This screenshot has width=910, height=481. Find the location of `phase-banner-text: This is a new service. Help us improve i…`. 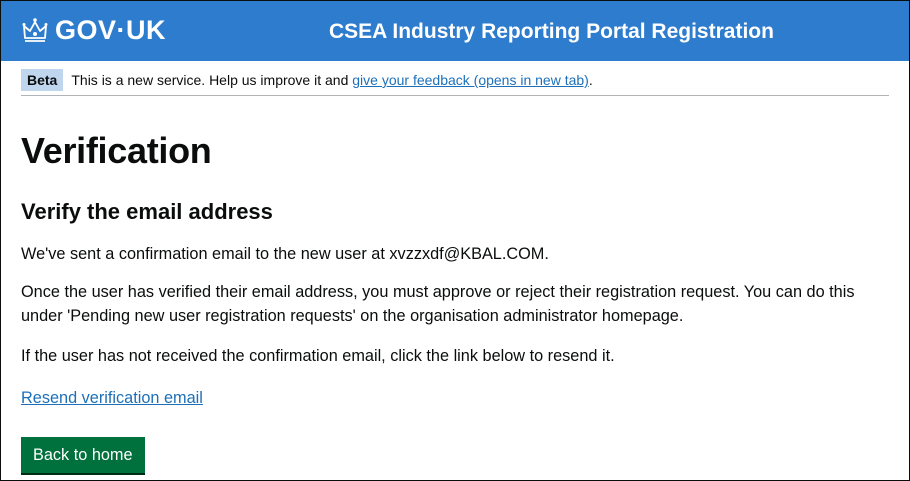

phase-banner-text: This is a new service. Help us improve i… is located at coordinates (331, 80).